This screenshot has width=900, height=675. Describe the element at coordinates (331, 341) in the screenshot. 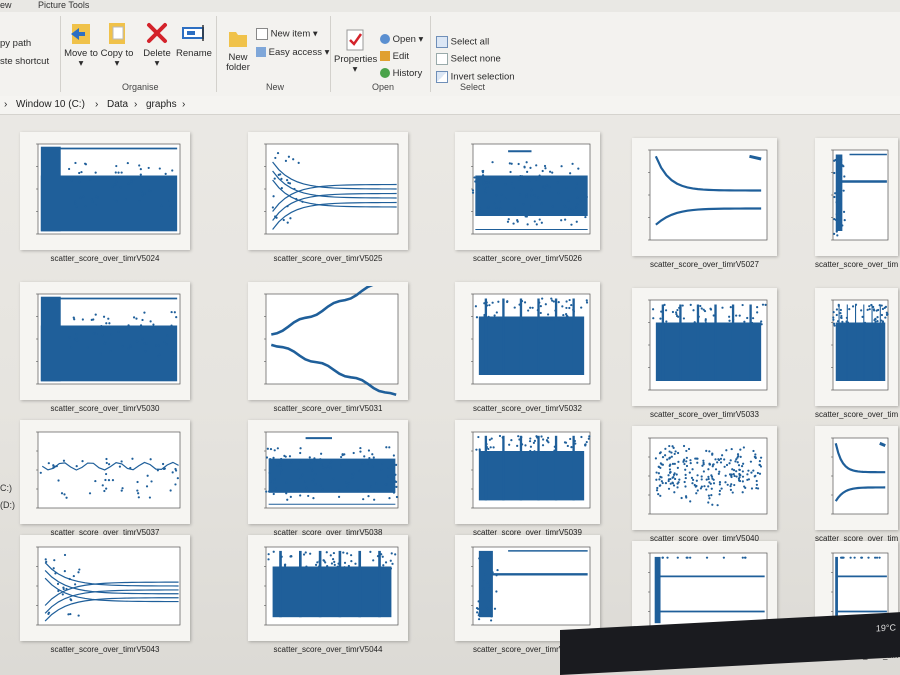

I see `scatter-preview` at that location.